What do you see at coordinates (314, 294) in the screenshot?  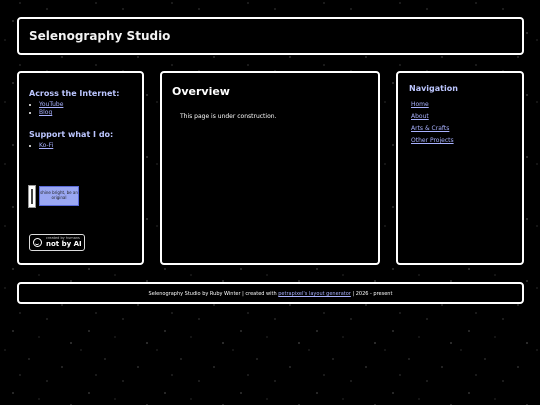 I see `layout-generator-link: petrapixel's layout generator` at bounding box center [314, 294].